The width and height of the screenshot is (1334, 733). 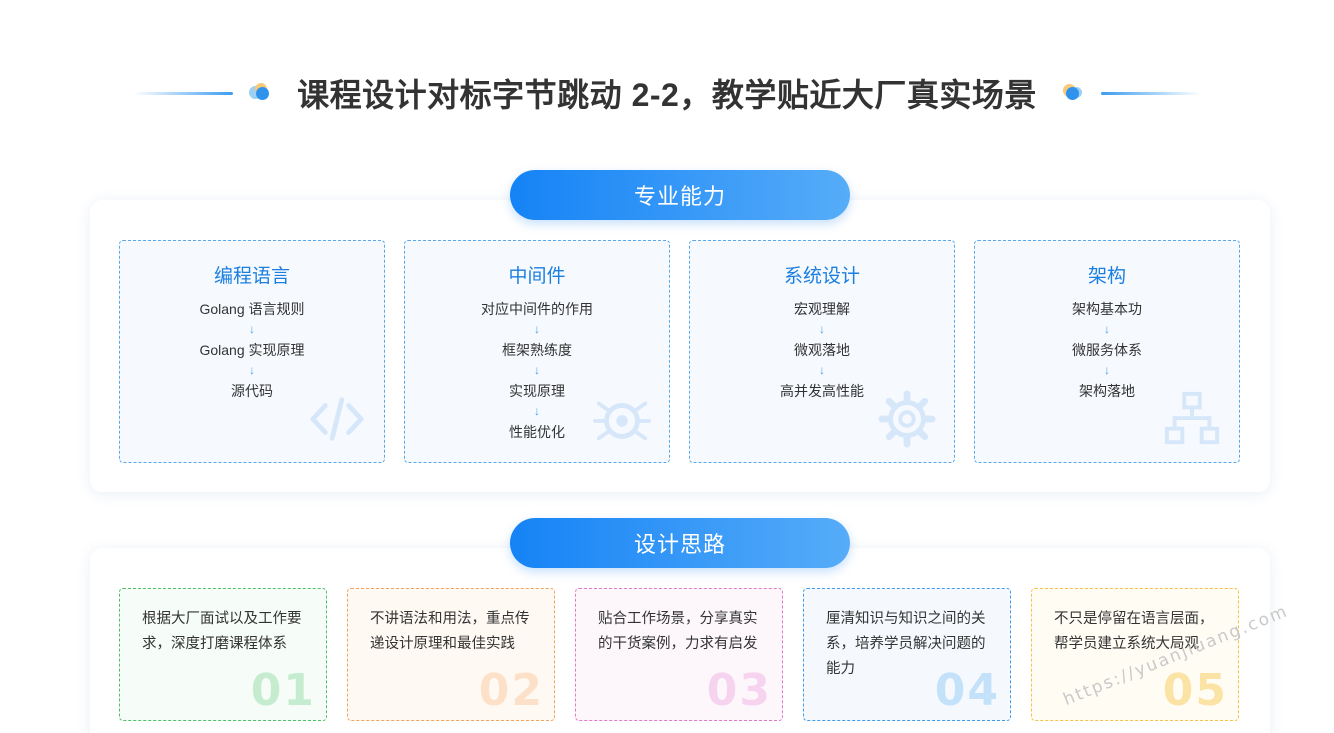 What do you see at coordinates (680, 195) in the screenshot?
I see `section-label-professional: 专业能力` at bounding box center [680, 195].